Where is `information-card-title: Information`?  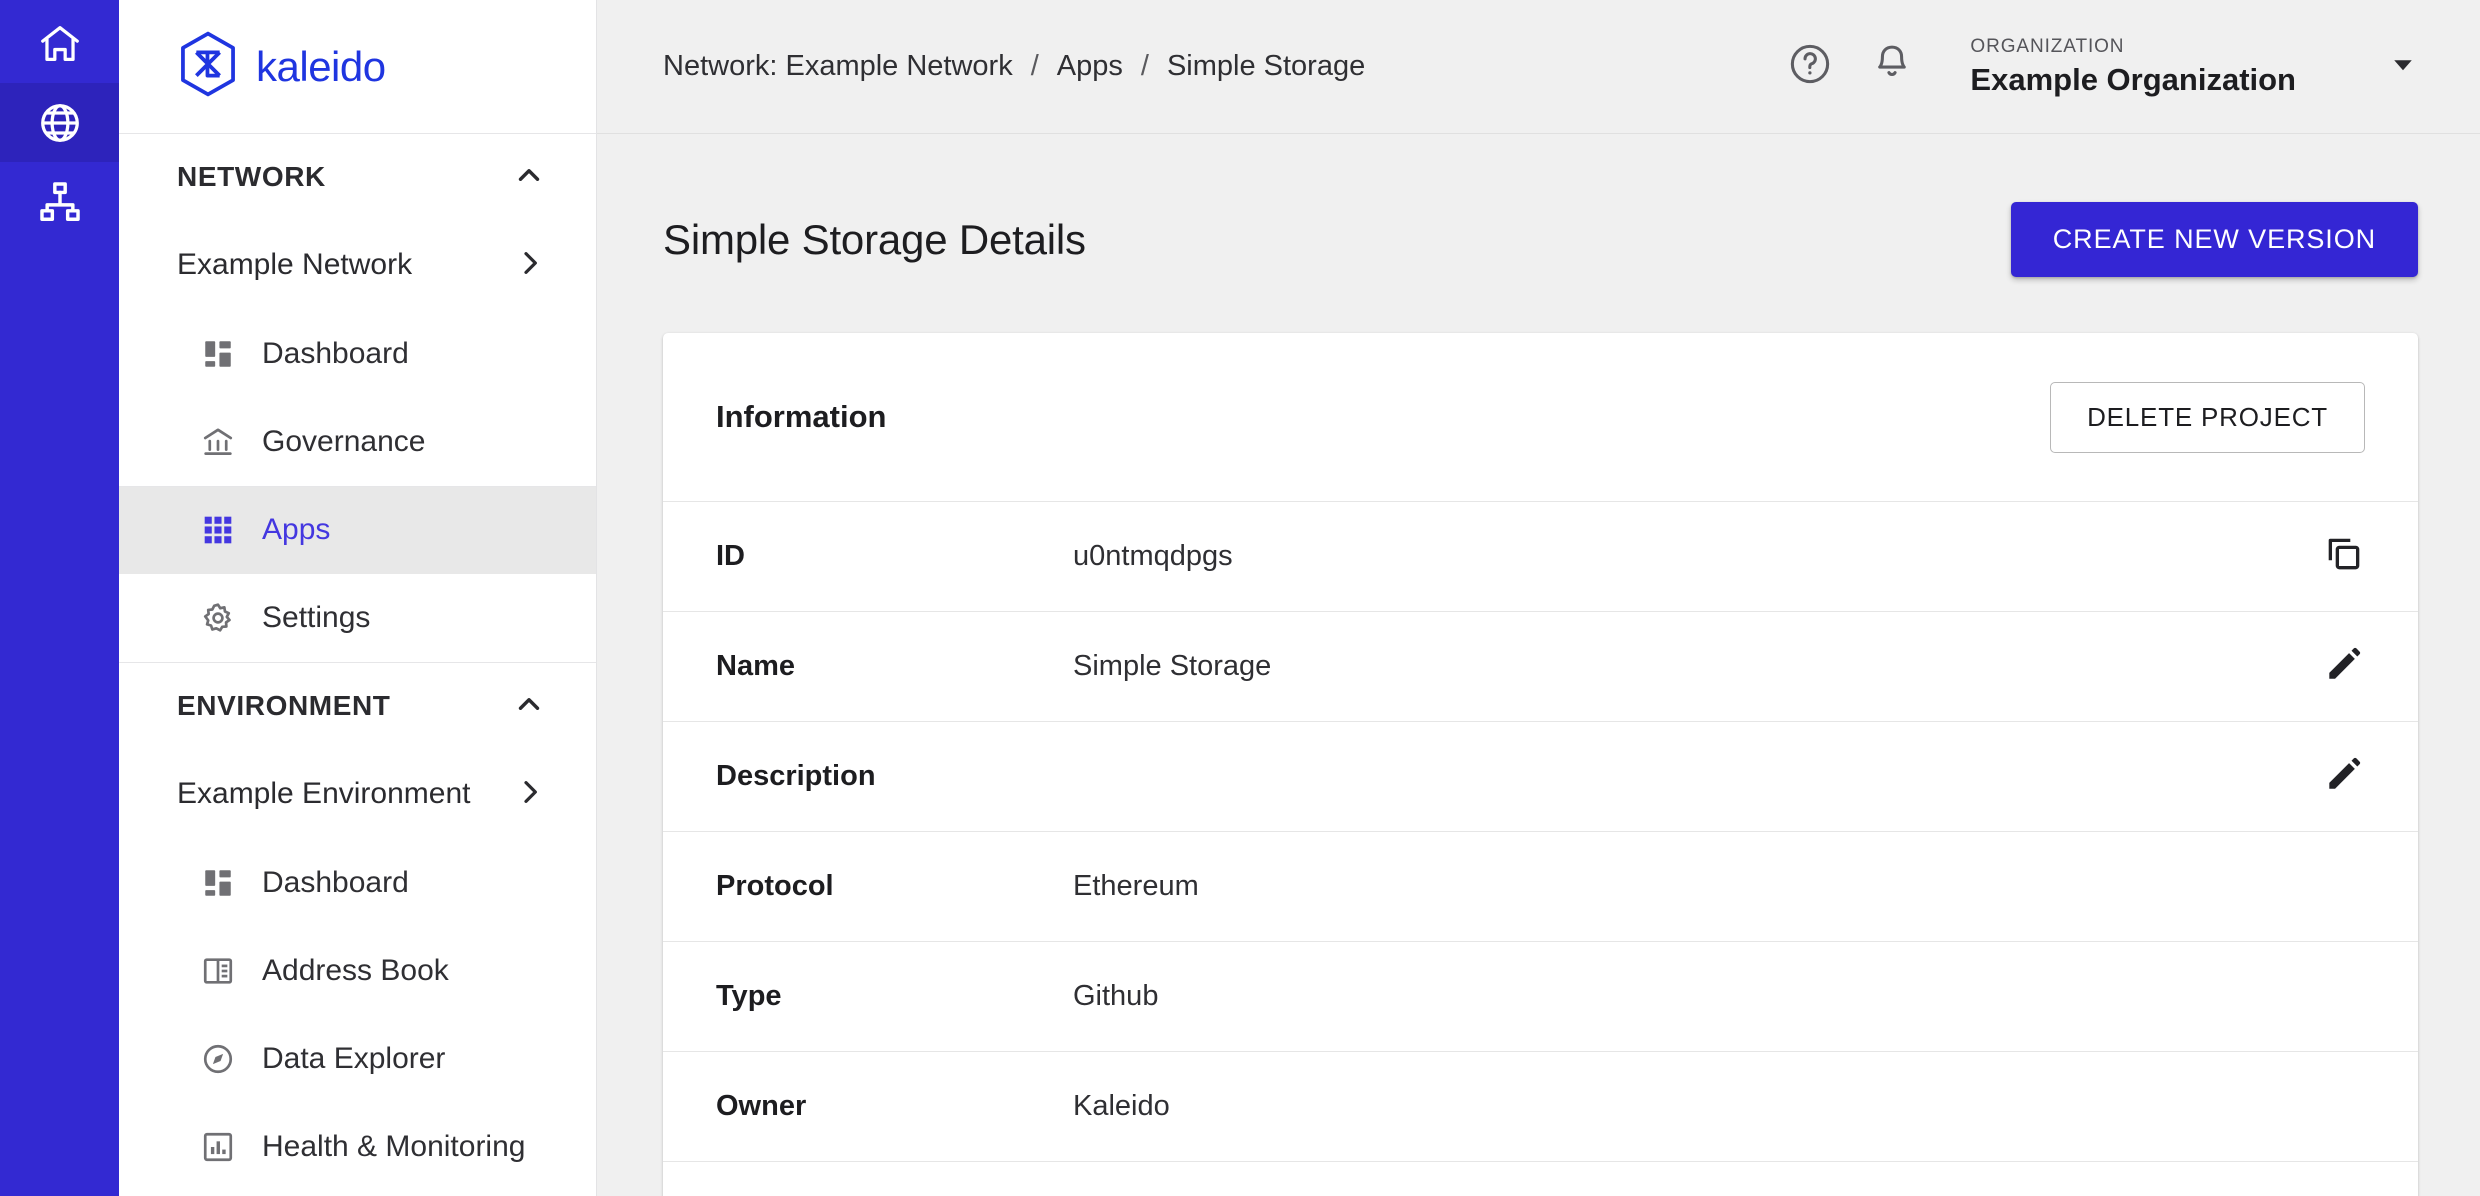
information-card-title: Information is located at coordinates (801, 416).